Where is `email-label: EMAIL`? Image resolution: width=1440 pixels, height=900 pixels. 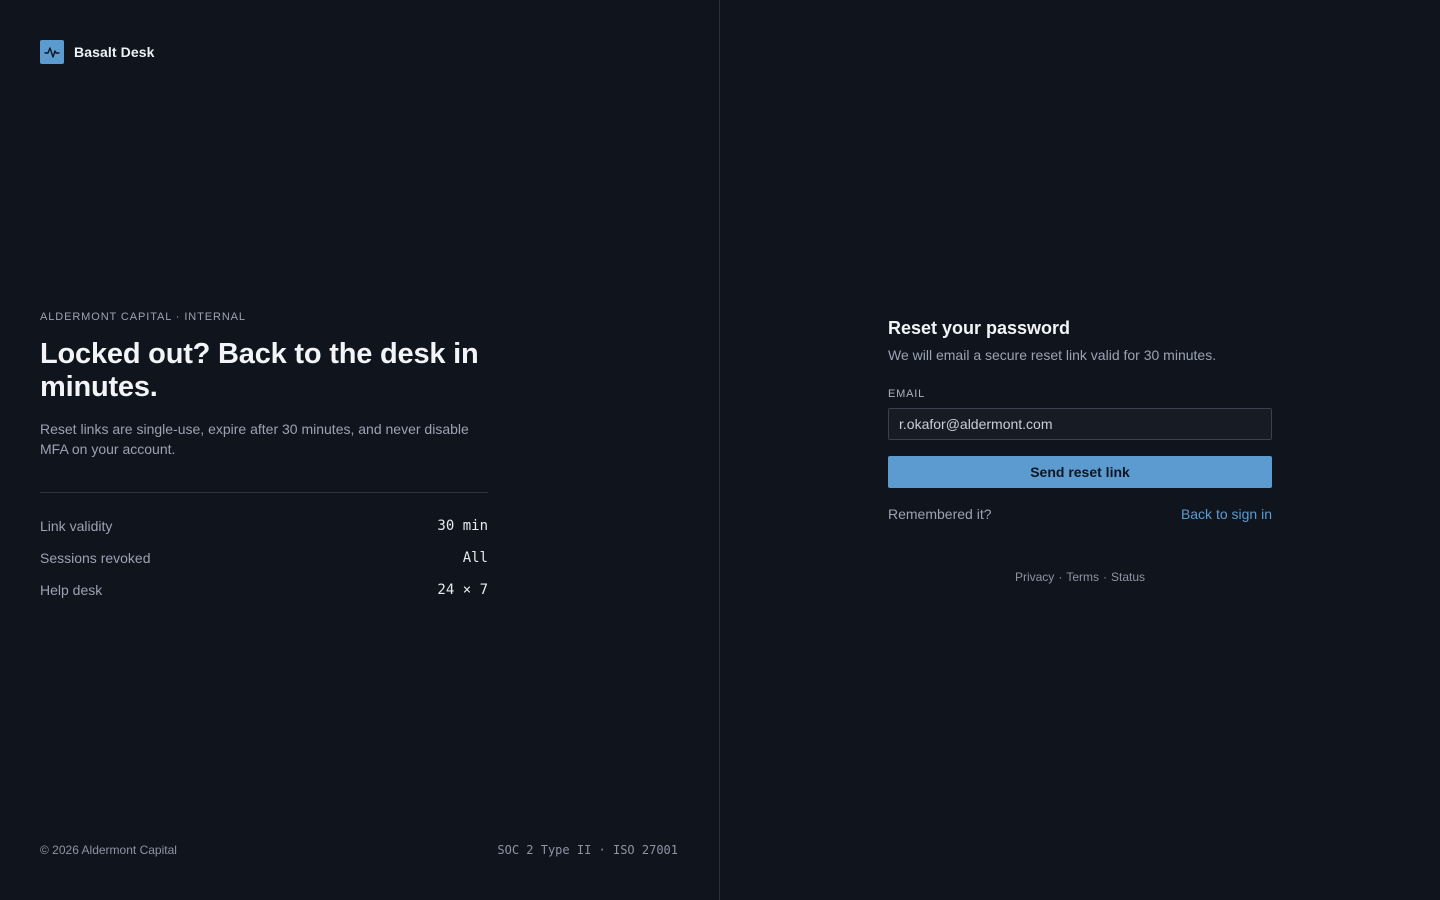
email-label: EMAIL is located at coordinates (907, 394).